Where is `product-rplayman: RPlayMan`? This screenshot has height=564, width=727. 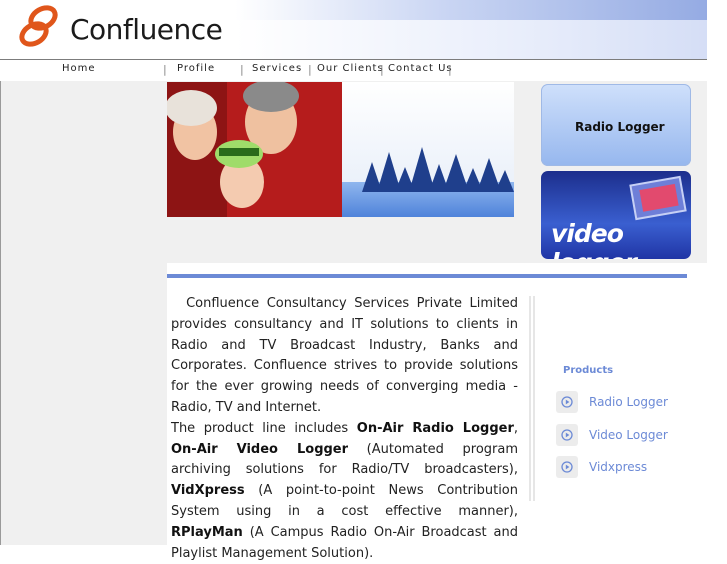 product-rplayman: RPlayMan is located at coordinates (207, 532).